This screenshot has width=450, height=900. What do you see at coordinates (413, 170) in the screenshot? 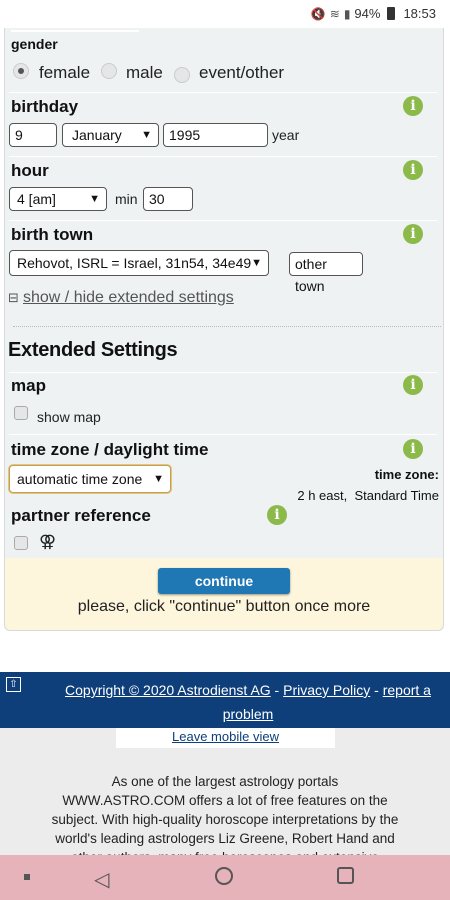
I see `hour-info-icon: i` at bounding box center [413, 170].